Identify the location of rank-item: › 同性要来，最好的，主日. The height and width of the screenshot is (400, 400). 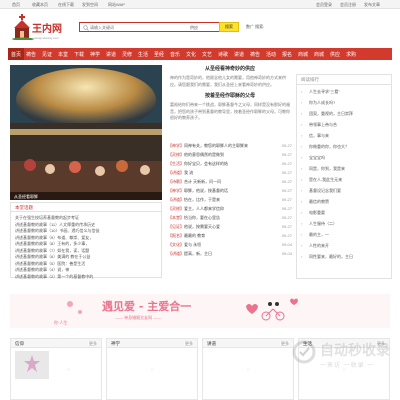
(327, 257).